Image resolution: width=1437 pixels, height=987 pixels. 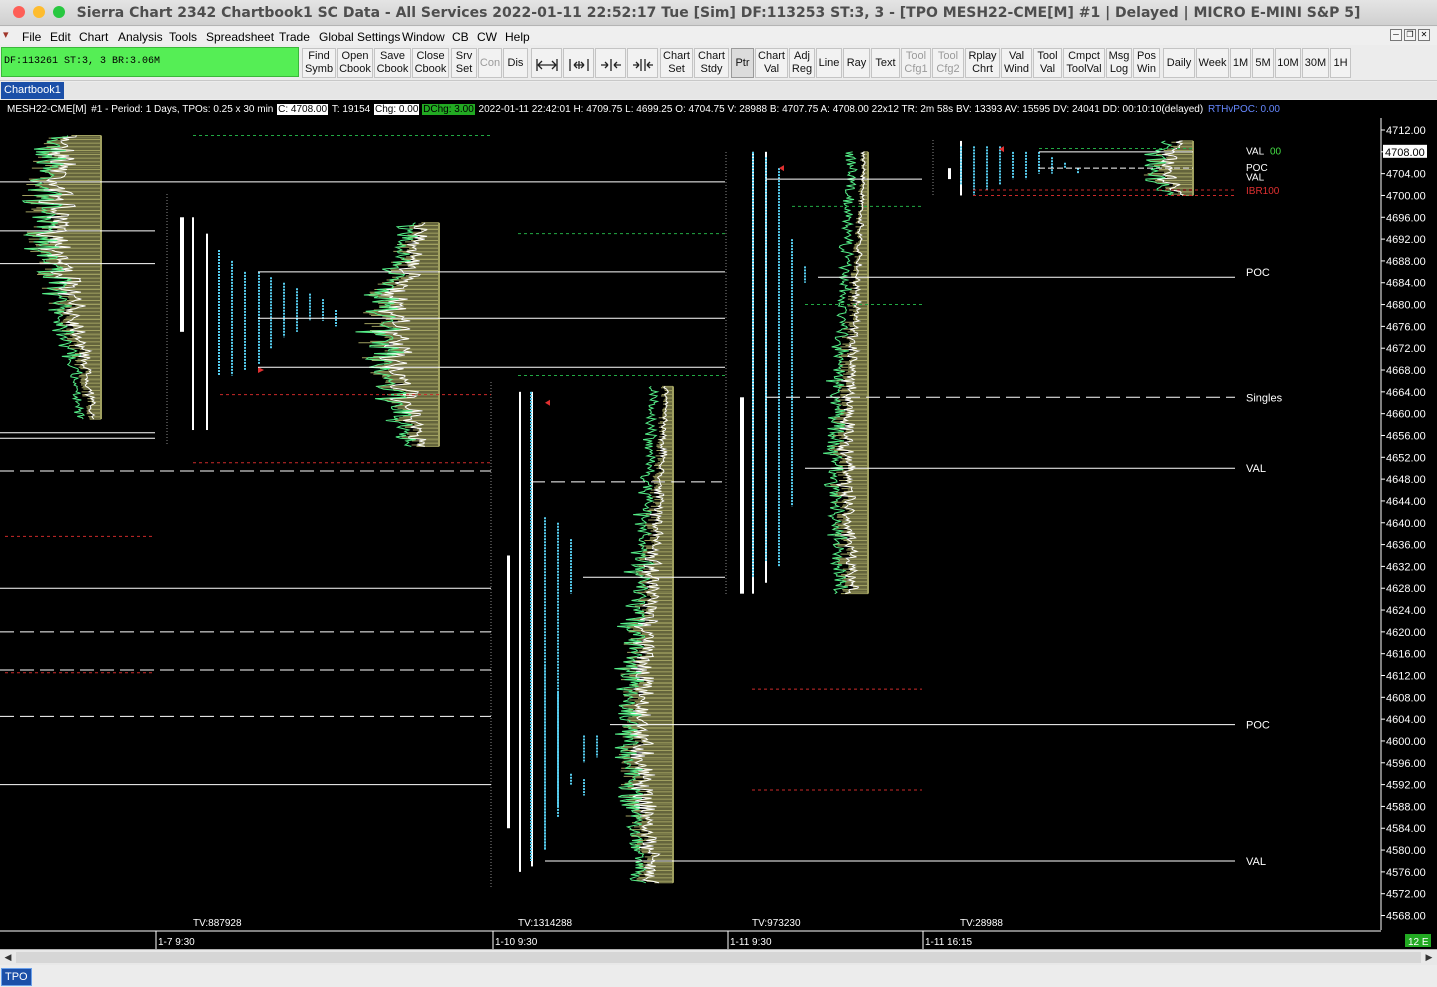 What do you see at coordinates (546, 63) in the screenshot?
I see `expand-horizontal-icon` at bounding box center [546, 63].